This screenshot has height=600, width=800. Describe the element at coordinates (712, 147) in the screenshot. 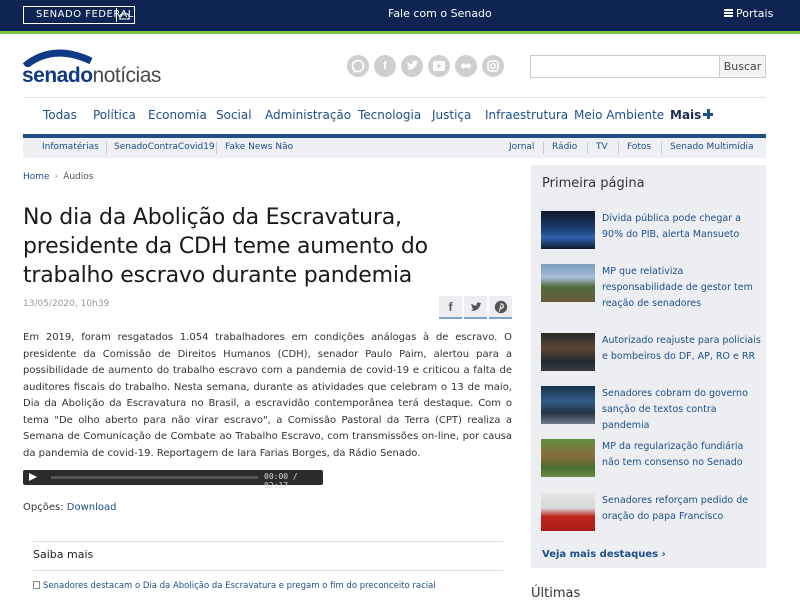

I see `subnav-senado-multimidia: Senado Multimídia` at that location.